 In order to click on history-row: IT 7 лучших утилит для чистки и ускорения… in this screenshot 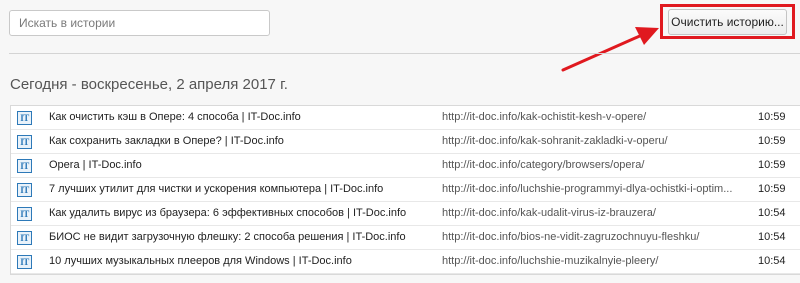, I will do `click(405, 190)`.